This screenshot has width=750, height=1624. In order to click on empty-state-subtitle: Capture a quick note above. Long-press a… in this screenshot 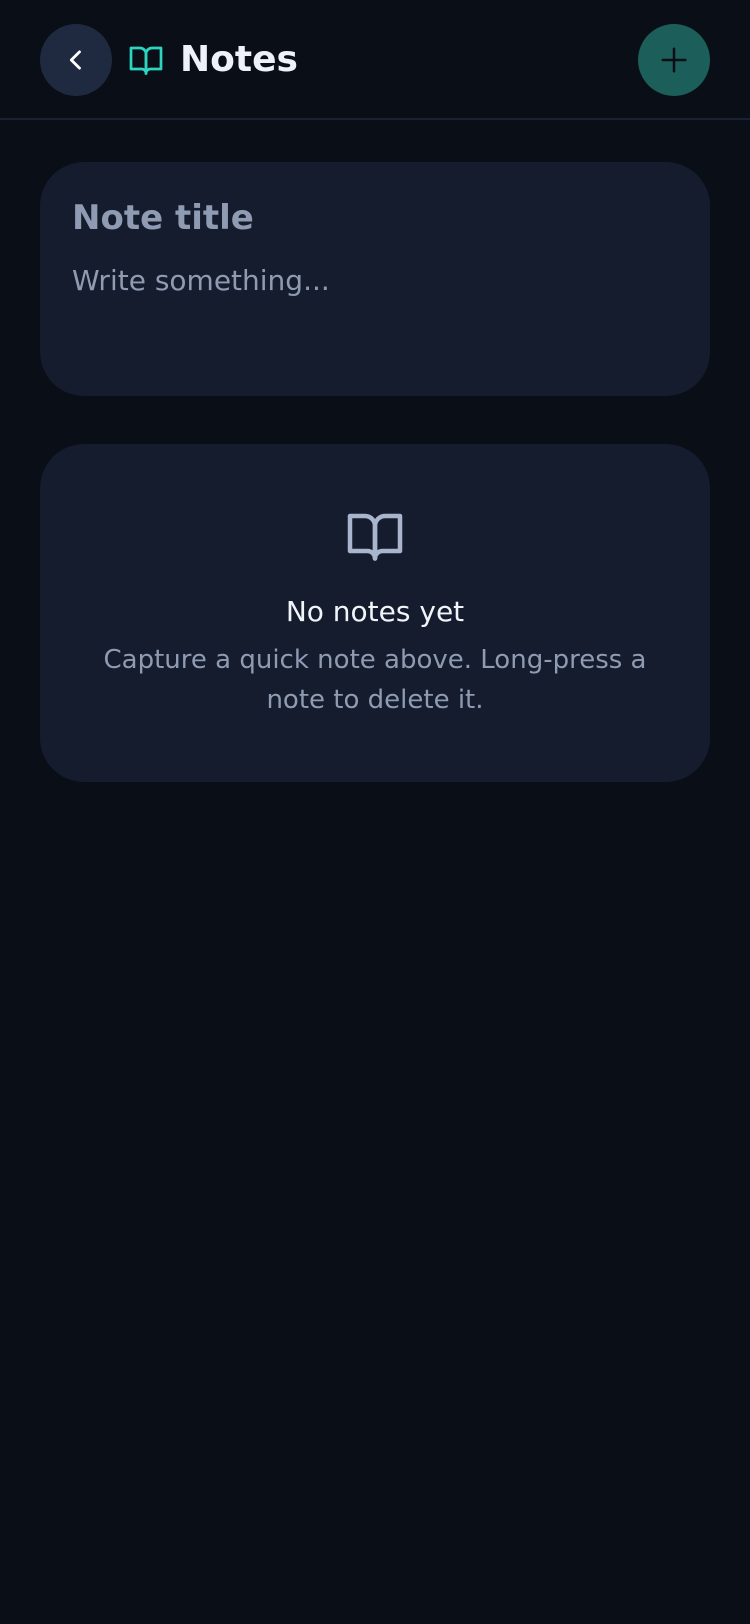, I will do `click(375, 680)`.